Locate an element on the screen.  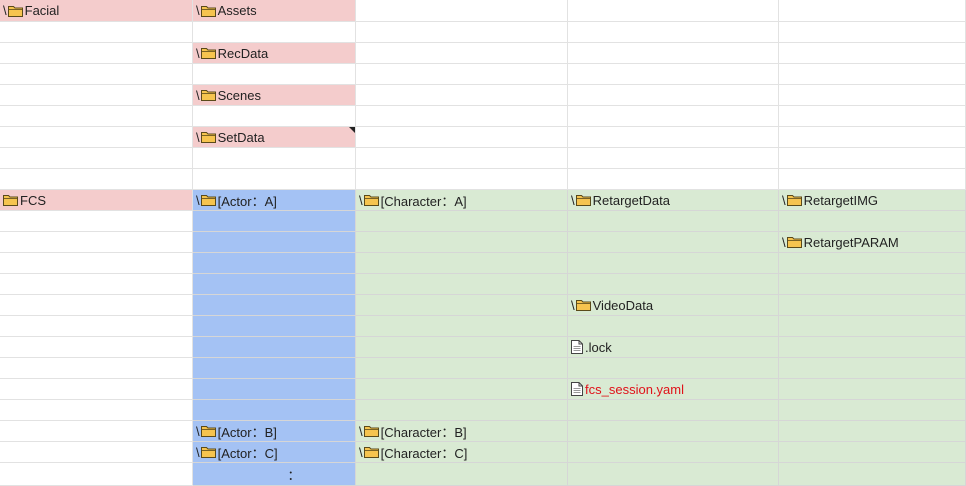
comment-indicator is located at coordinates (352, 130).